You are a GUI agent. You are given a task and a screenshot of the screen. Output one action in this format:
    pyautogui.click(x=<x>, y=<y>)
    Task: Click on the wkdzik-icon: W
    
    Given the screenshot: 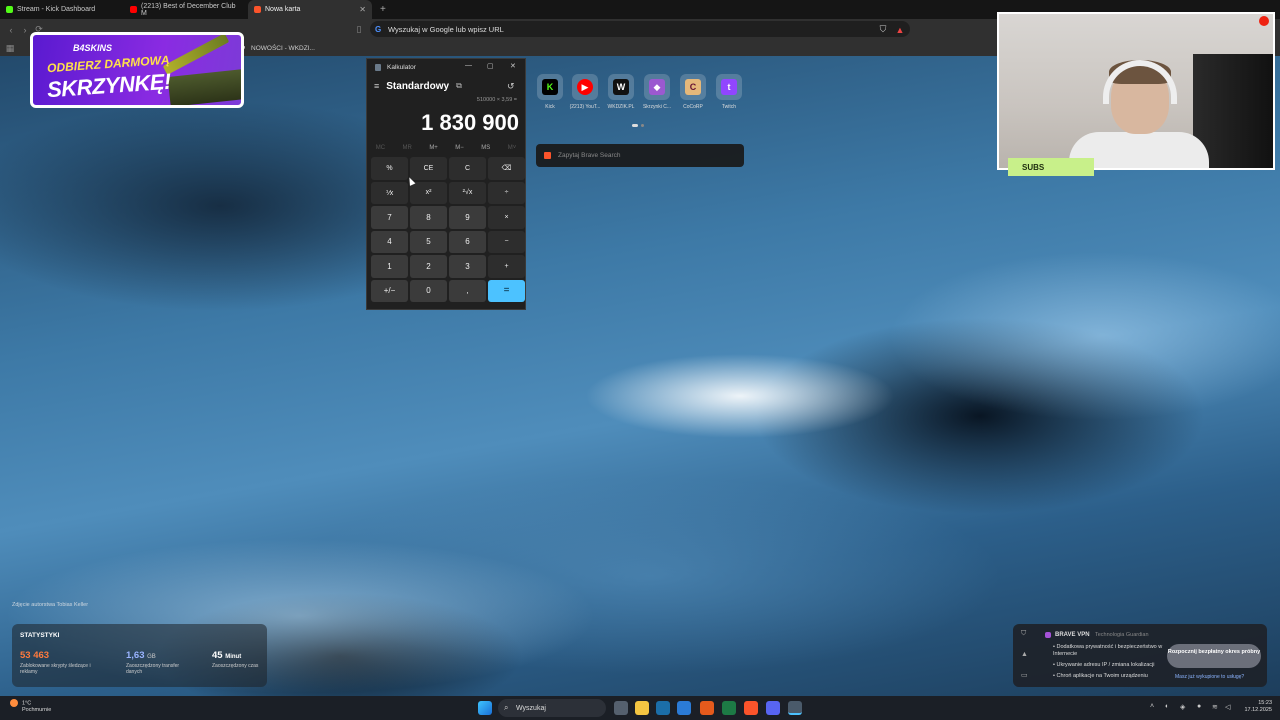 What is the action you would take?
    pyautogui.click(x=621, y=87)
    